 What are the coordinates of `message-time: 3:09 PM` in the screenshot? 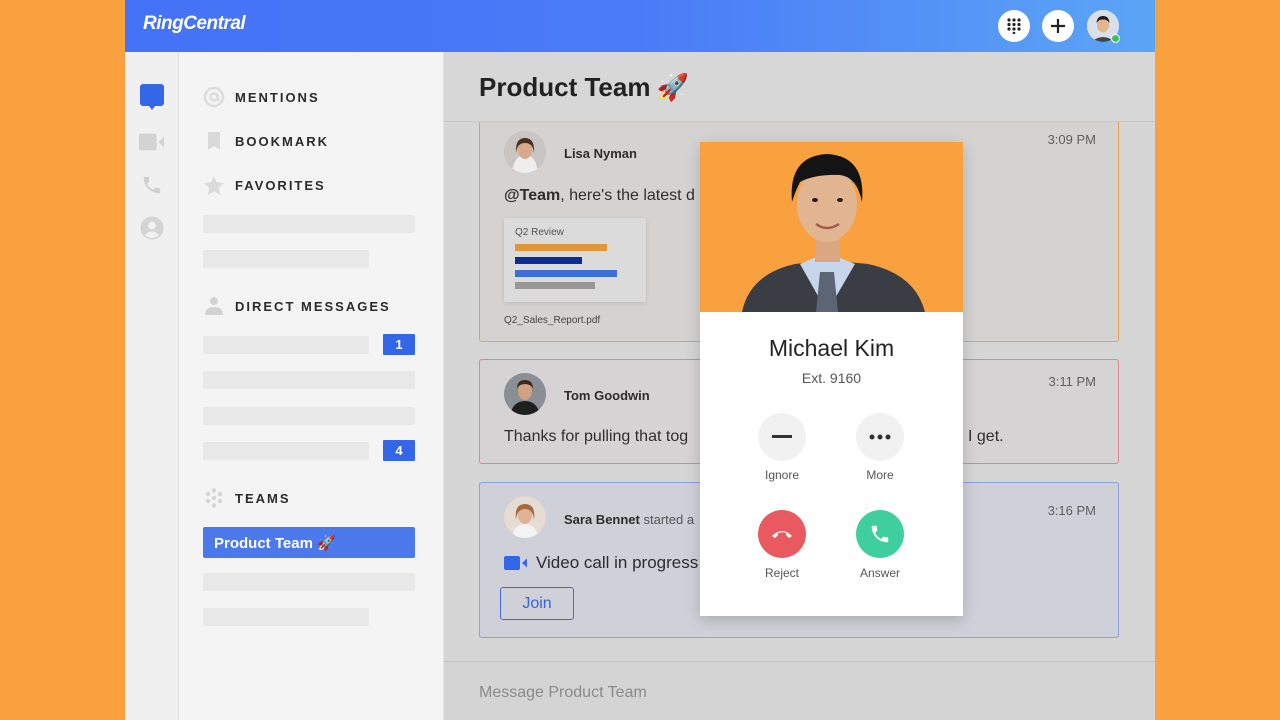 It's located at (1071, 139).